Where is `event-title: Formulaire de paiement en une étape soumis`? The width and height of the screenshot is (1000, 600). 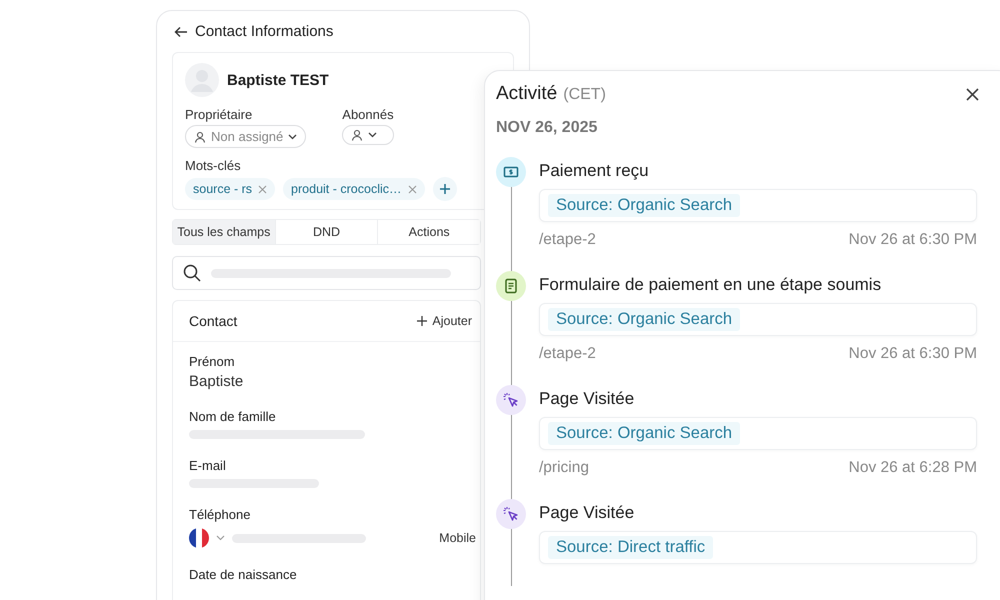
event-title: Formulaire de paiement en une étape soumis is located at coordinates (710, 285).